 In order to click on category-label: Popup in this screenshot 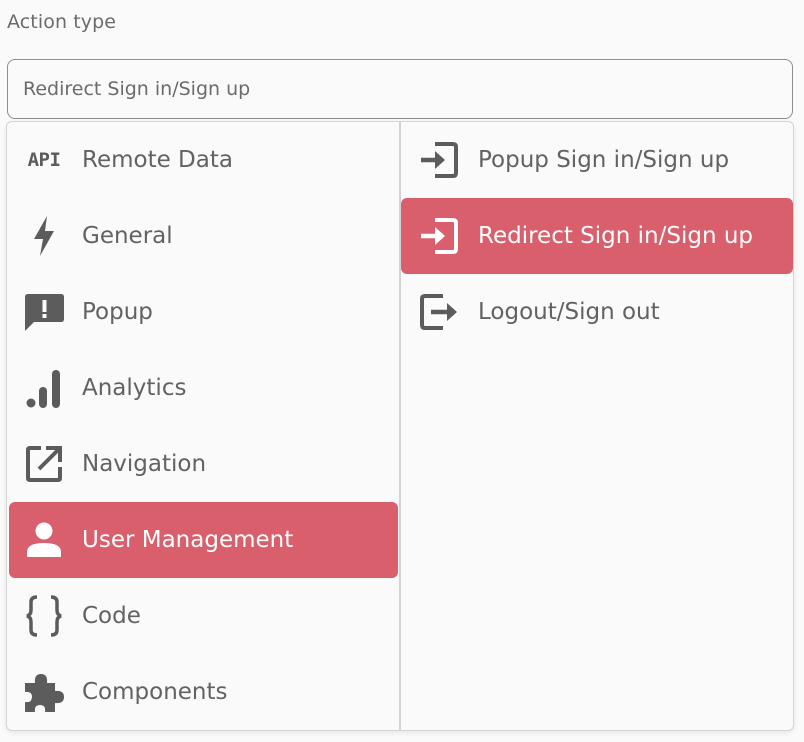, I will do `click(117, 312)`.